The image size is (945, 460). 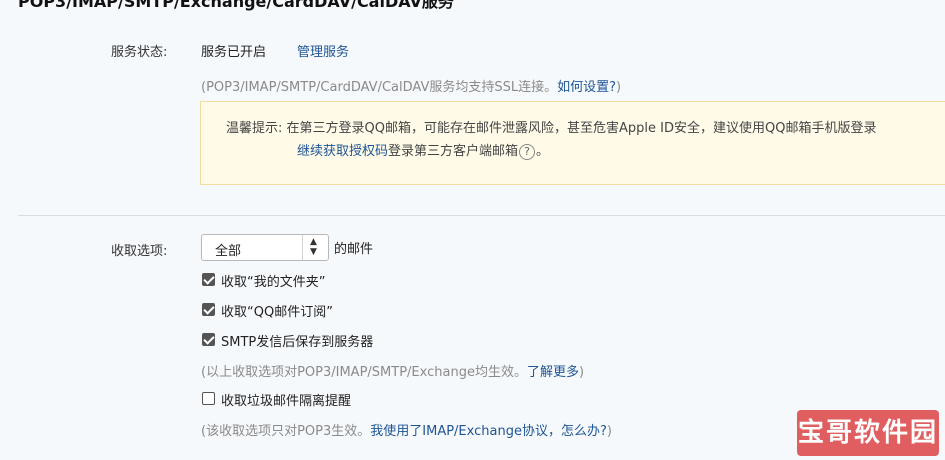 What do you see at coordinates (208, 398) in the screenshot?
I see `checkbox-spam-reminder` at bounding box center [208, 398].